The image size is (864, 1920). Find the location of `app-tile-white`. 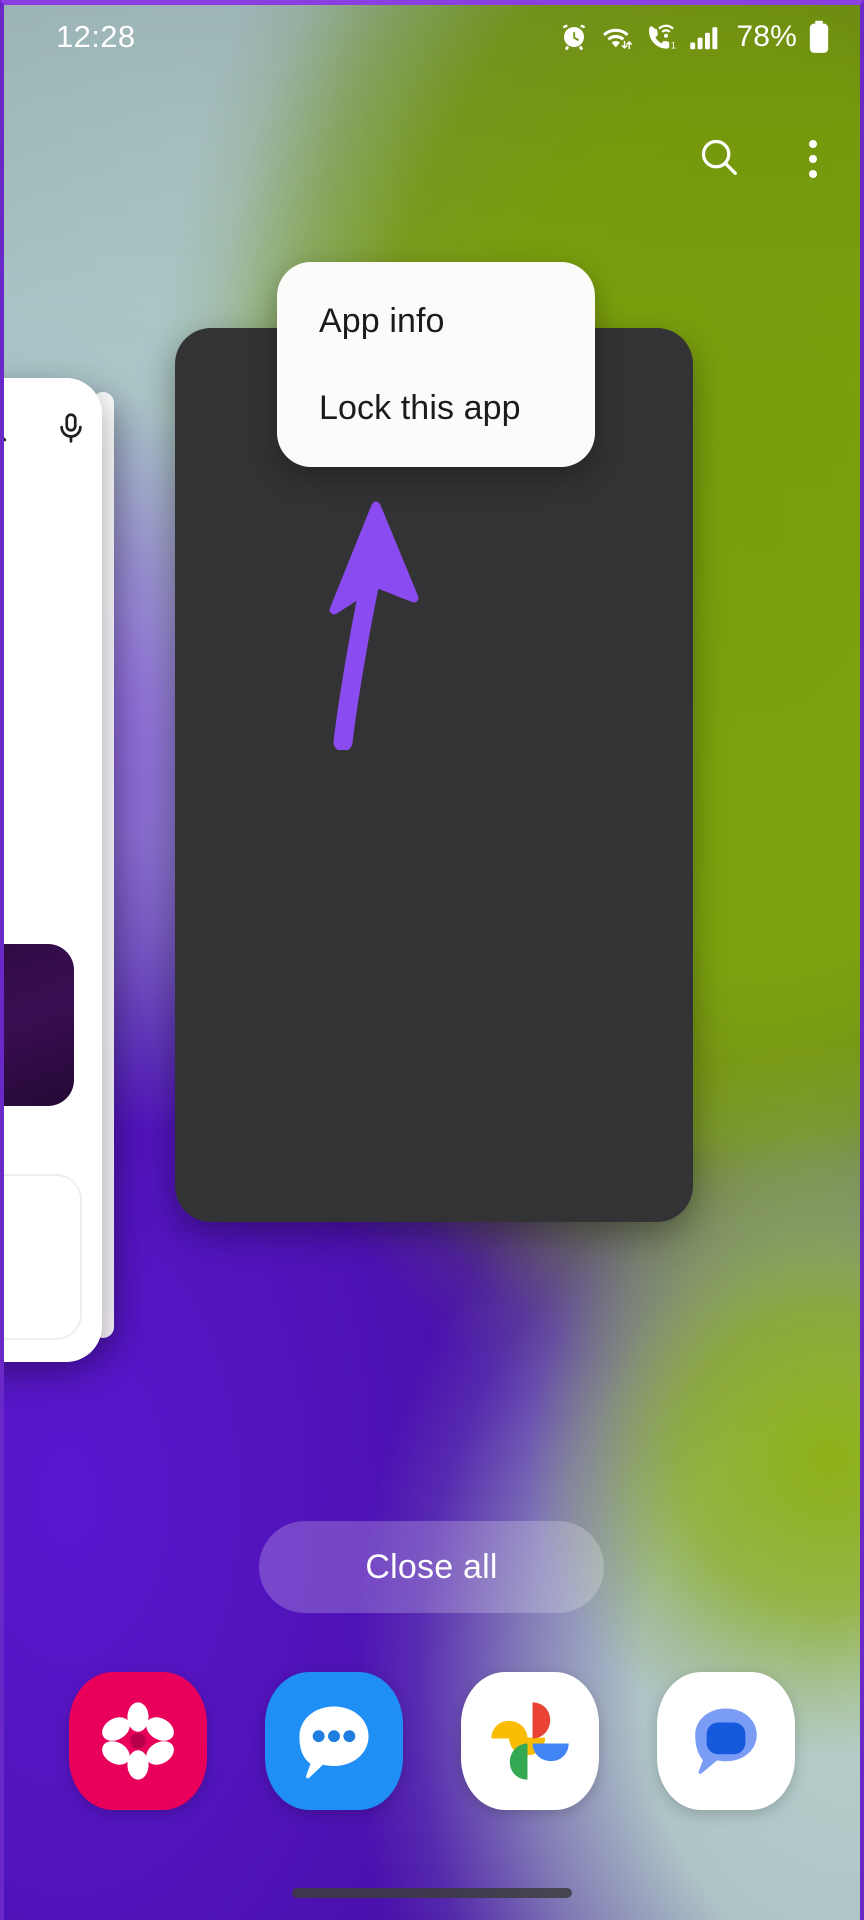

app-tile-white is located at coordinates (41, 1257).